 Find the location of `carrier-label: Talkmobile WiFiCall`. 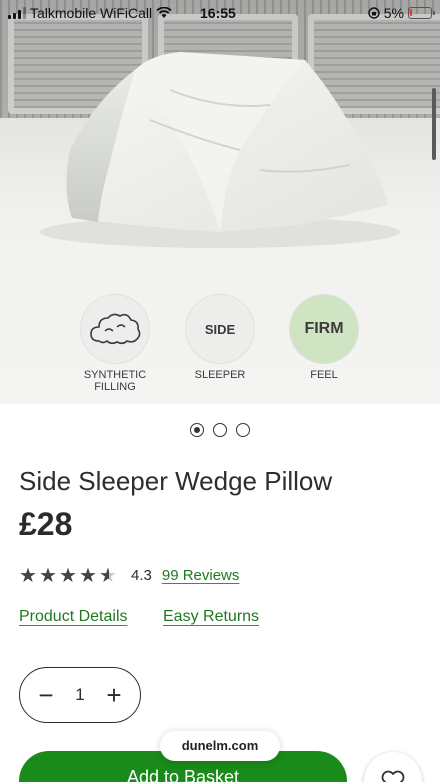

carrier-label: Talkmobile WiFiCall is located at coordinates (91, 13).